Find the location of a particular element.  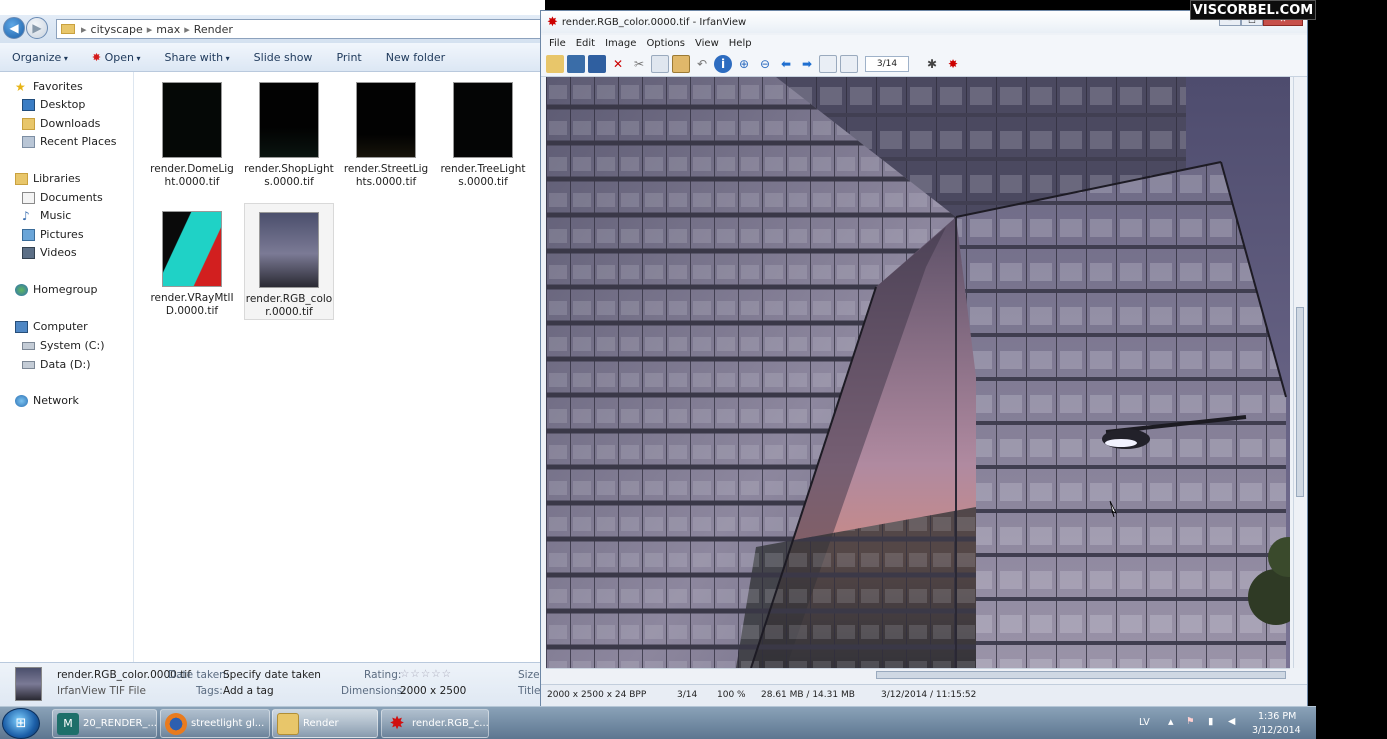

clock-time: 1:36 PM is located at coordinates (1277, 716).